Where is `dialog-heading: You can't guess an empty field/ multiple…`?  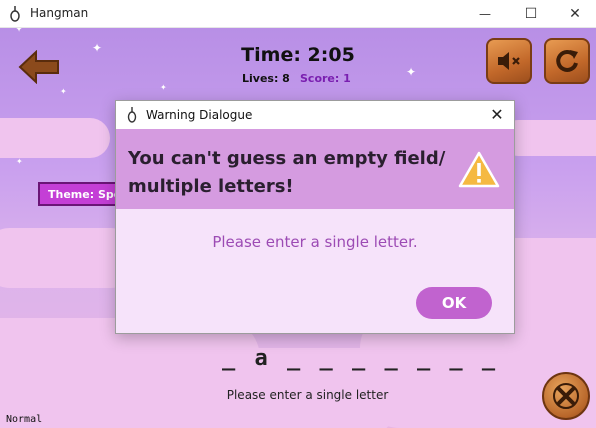 dialog-heading: You can't guess an empty field/ multiple… is located at coordinates (287, 172).